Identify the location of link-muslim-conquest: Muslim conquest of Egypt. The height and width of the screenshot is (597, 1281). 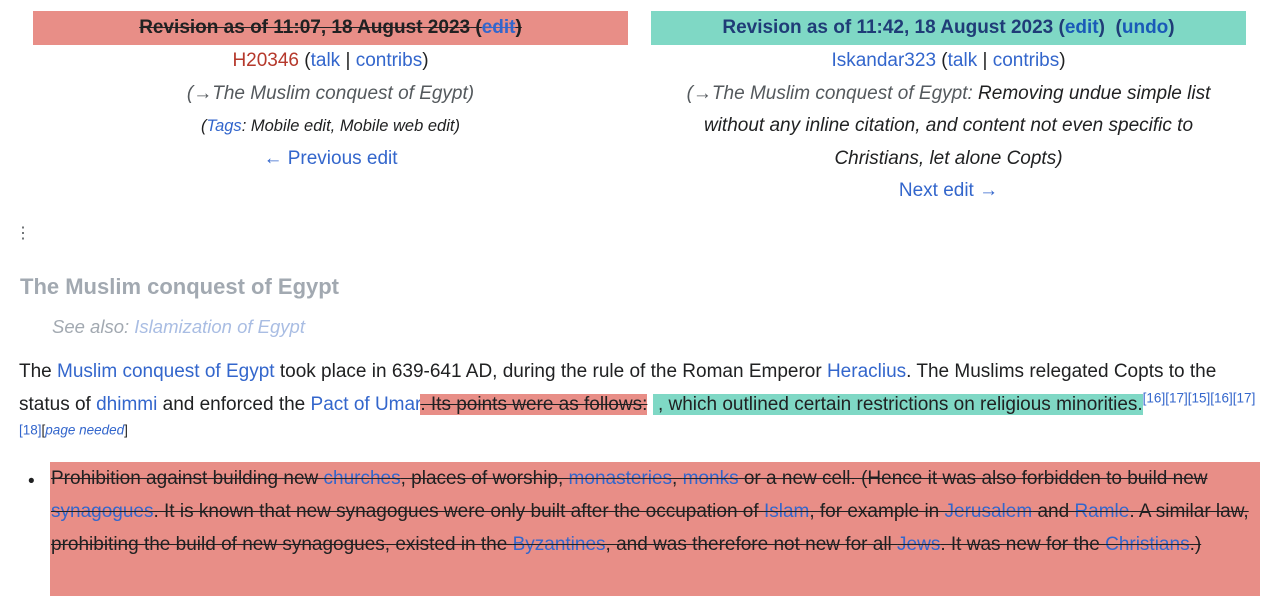
(166, 371).